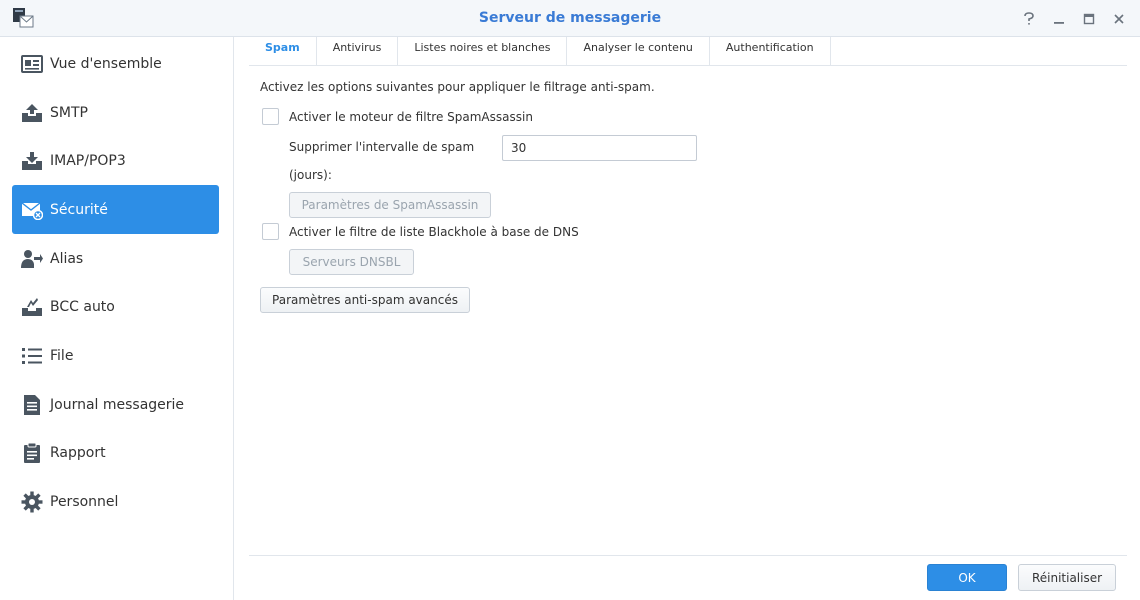 This screenshot has width=1140, height=600. I want to click on sidebar-item-imap-pop3: IMAP/POP3, so click(115, 160).